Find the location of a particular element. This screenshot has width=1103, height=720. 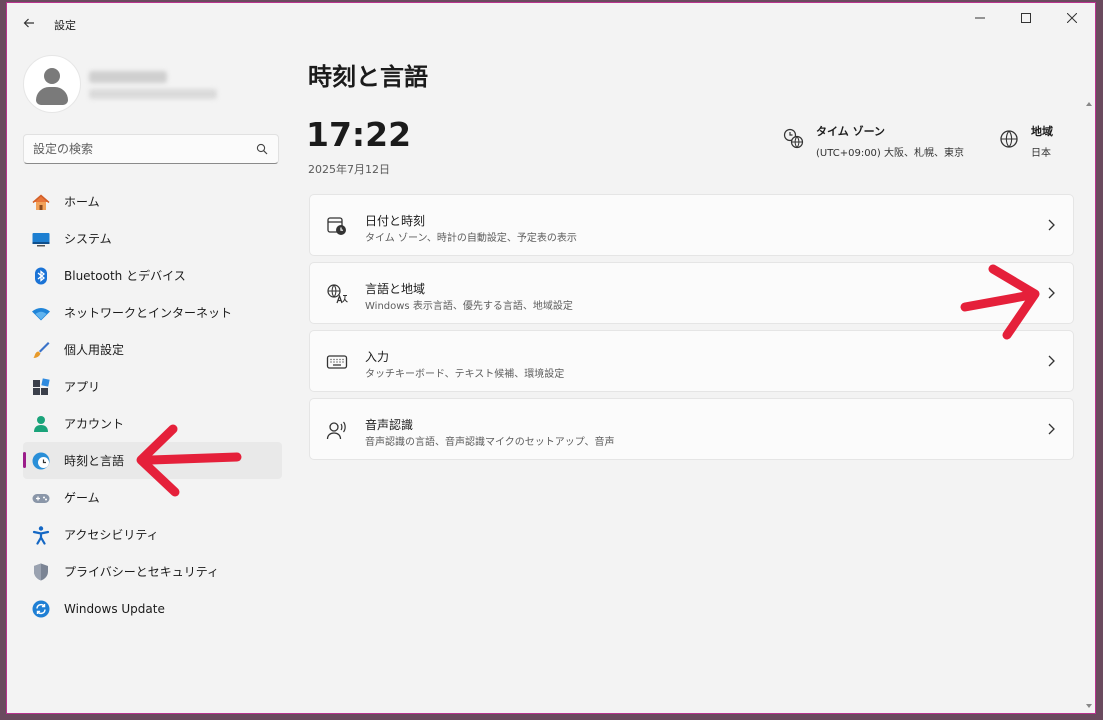

scroll-up-arrow-icon is located at coordinates (1089, 104).